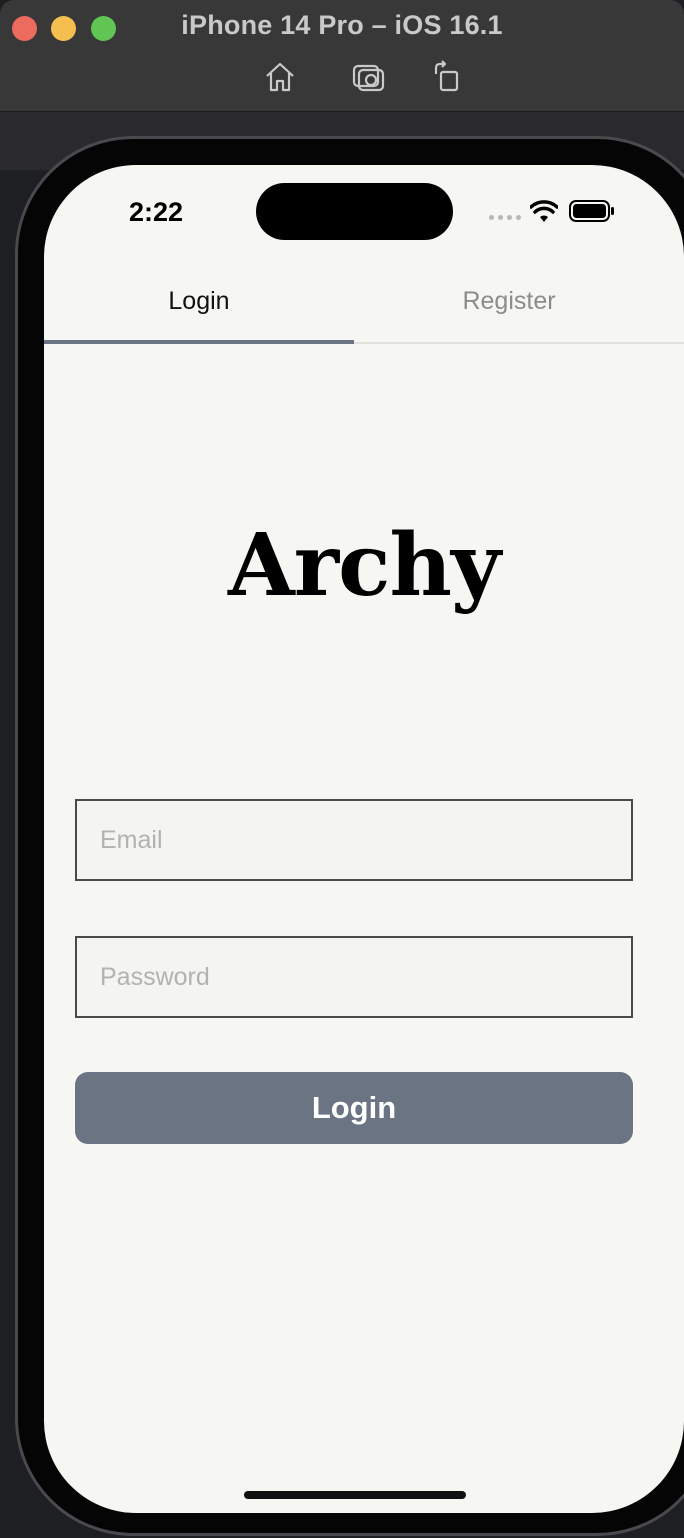 The height and width of the screenshot is (1538, 684). What do you see at coordinates (368, 77) in the screenshot?
I see `screenshot-icon` at bounding box center [368, 77].